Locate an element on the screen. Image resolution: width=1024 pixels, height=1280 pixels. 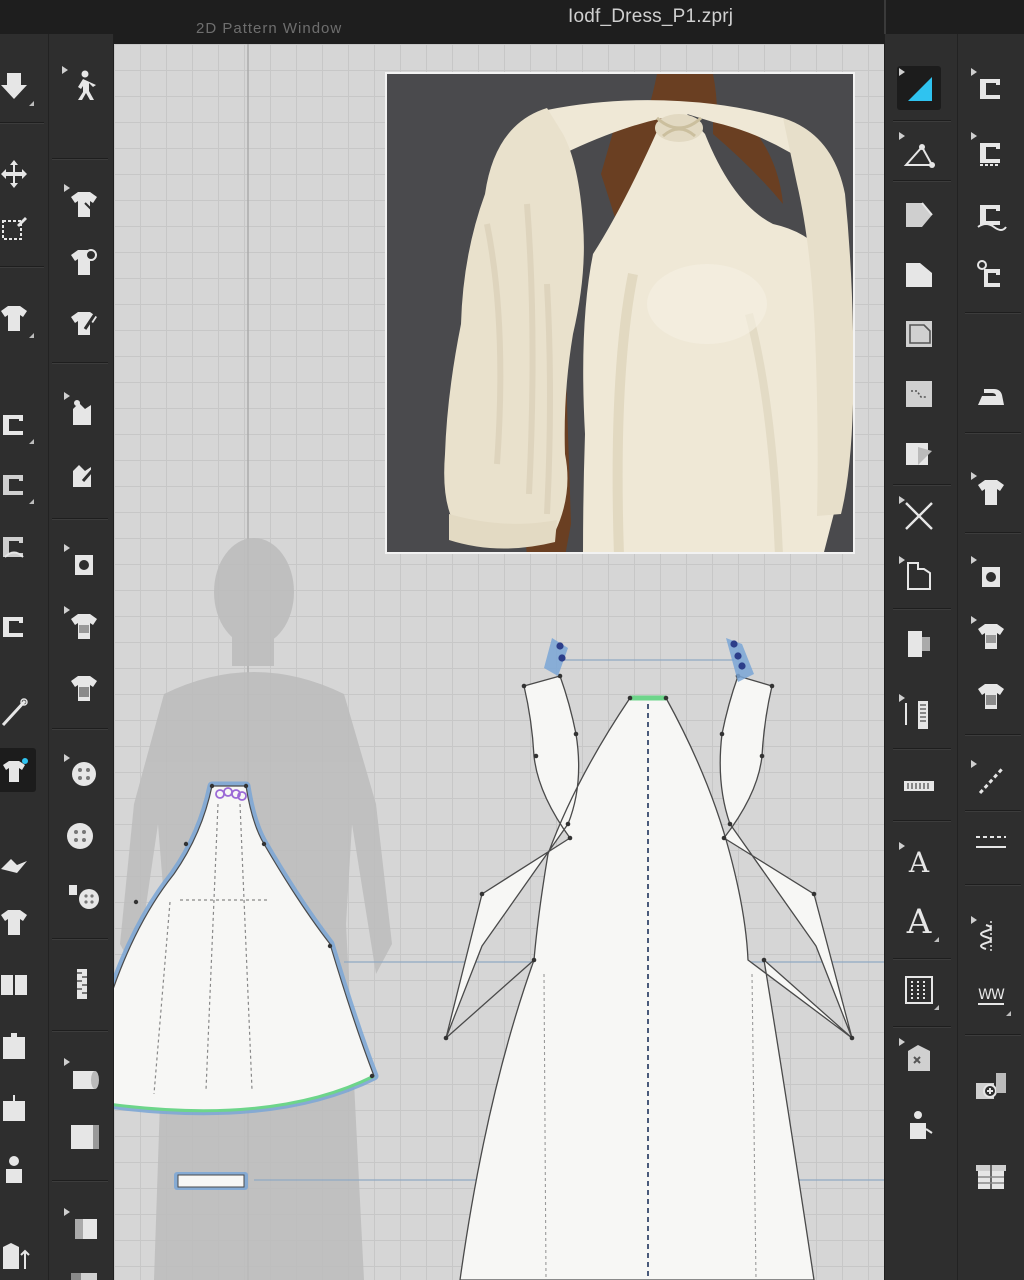
move-cross-icon is located at coordinates (18, 174).